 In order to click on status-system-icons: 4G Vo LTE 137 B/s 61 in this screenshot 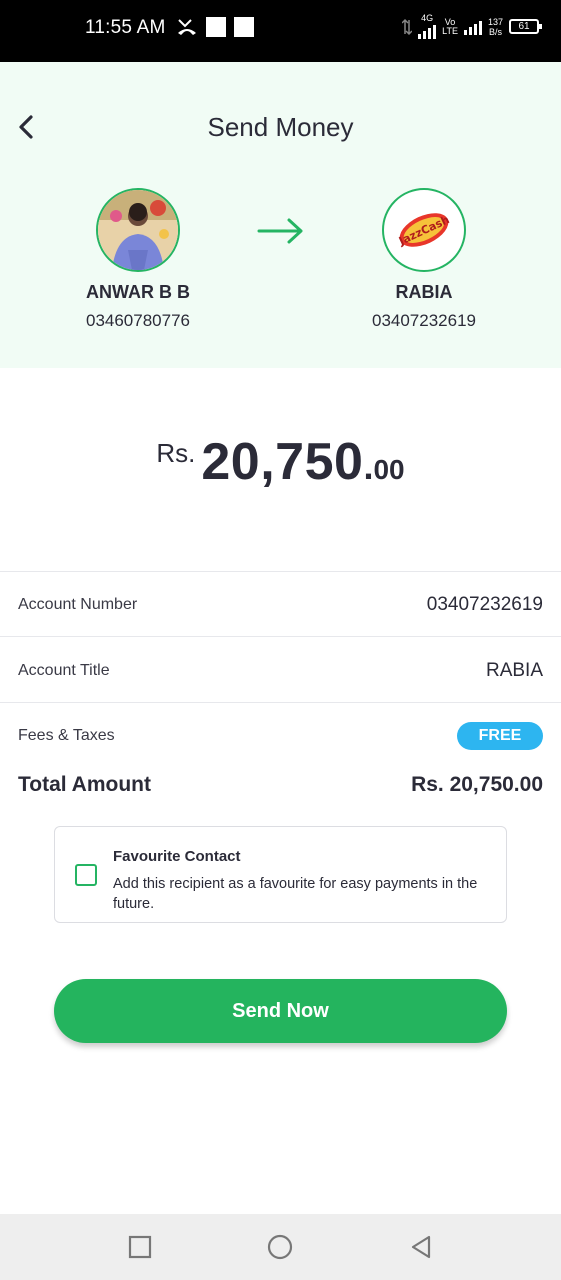, I will do `click(472, 26)`.